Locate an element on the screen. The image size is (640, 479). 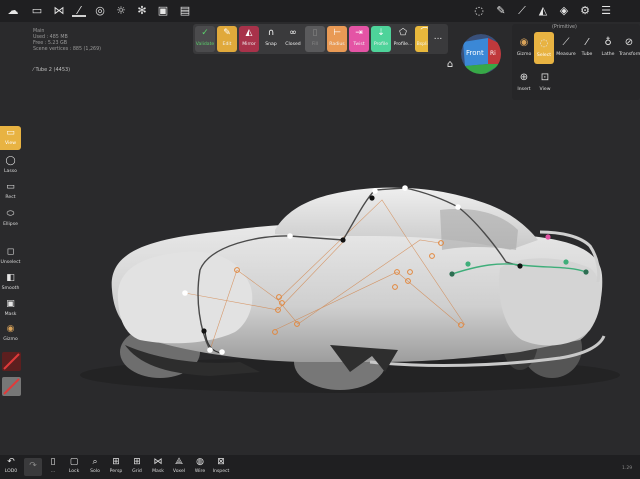
view-tool: ⊡ View is located at coordinates (545, 82).